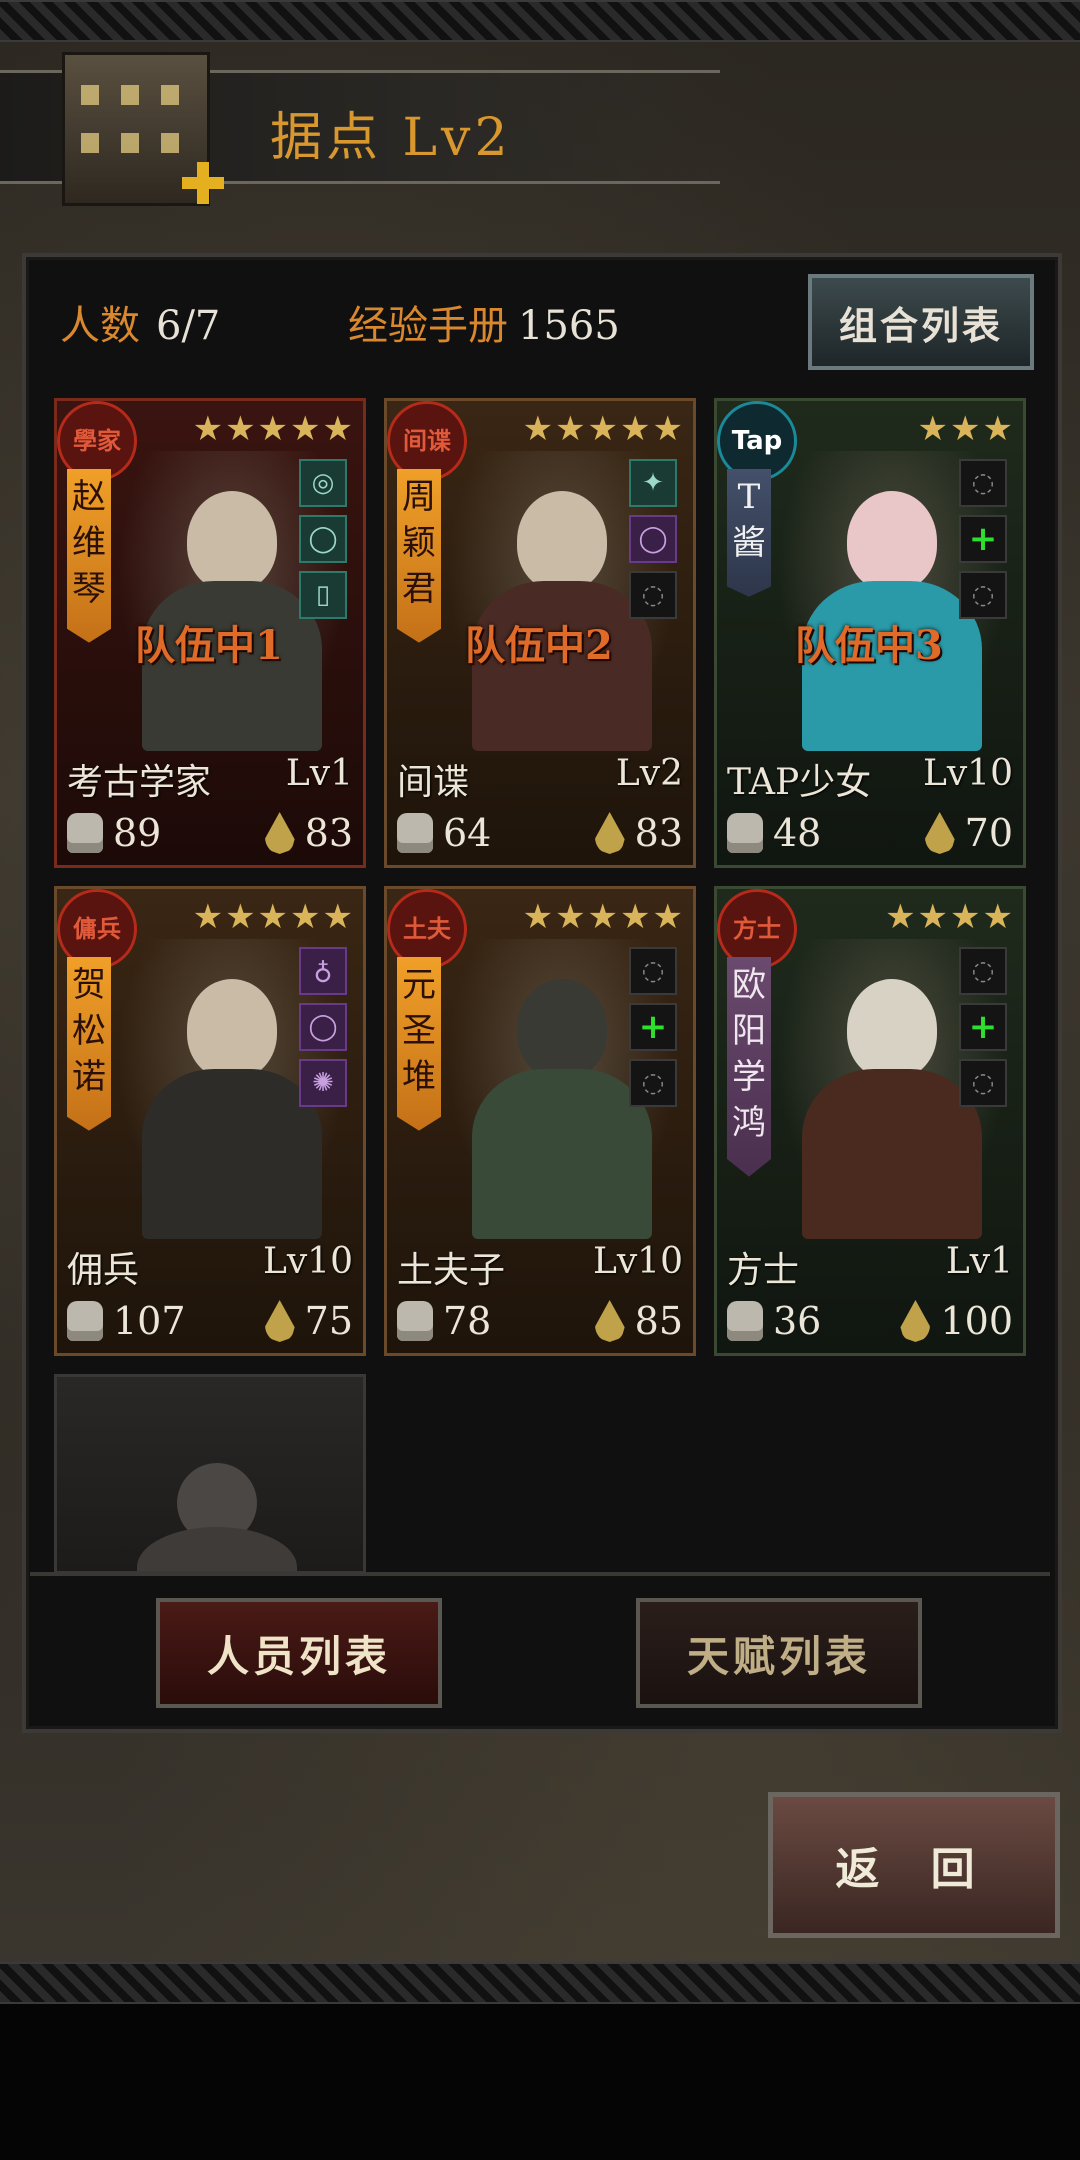 Image resolution: width=1080 pixels, height=2160 pixels. What do you see at coordinates (323, 971) in the screenshot?
I see `equipment-slot: ♁` at bounding box center [323, 971].